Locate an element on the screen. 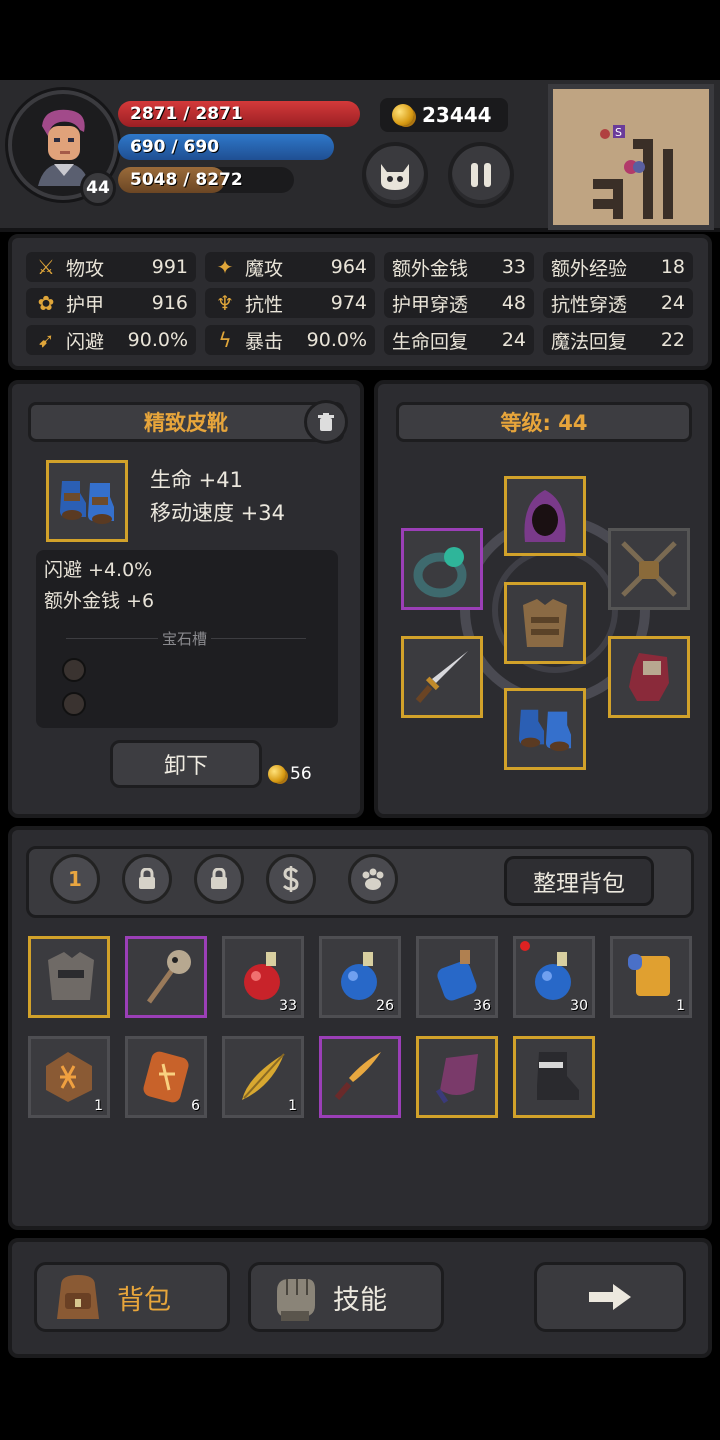 The height and width of the screenshot is (1440, 720). hood-icon is located at coordinates (545, 516).